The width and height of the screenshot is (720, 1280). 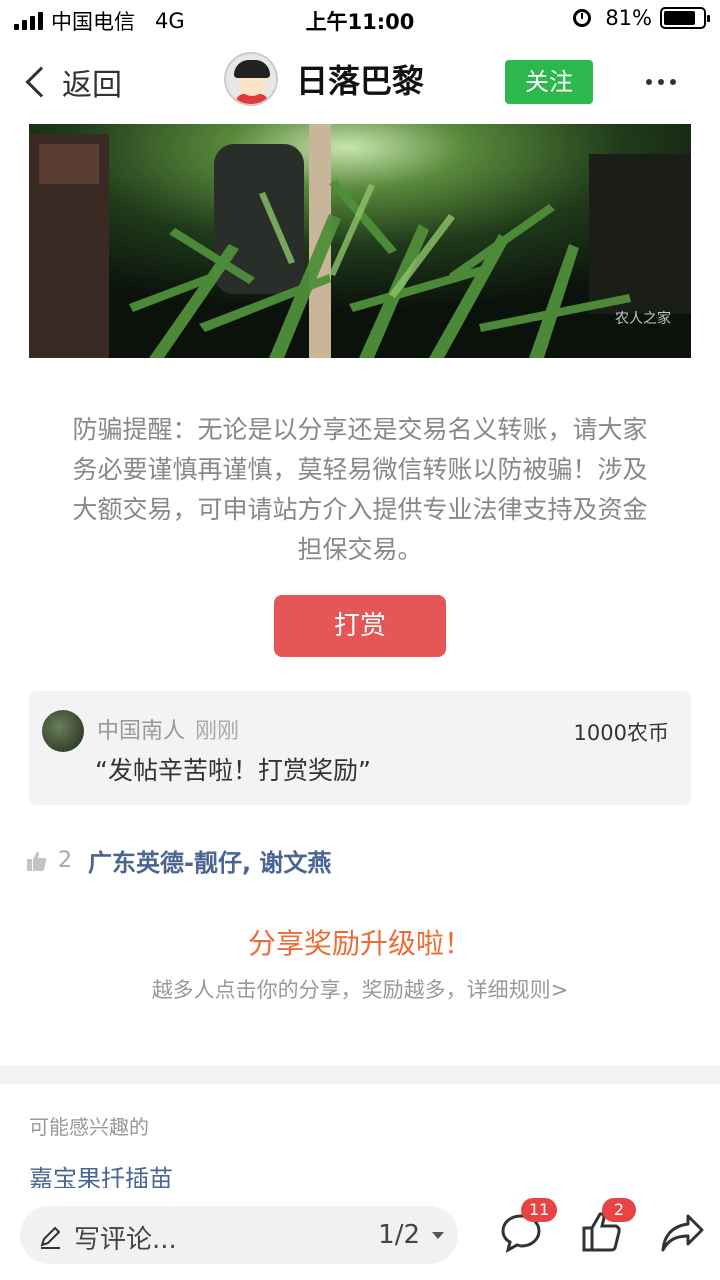 I want to click on reward-user-line: 中国南人 刚刚, so click(x=168, y=729).